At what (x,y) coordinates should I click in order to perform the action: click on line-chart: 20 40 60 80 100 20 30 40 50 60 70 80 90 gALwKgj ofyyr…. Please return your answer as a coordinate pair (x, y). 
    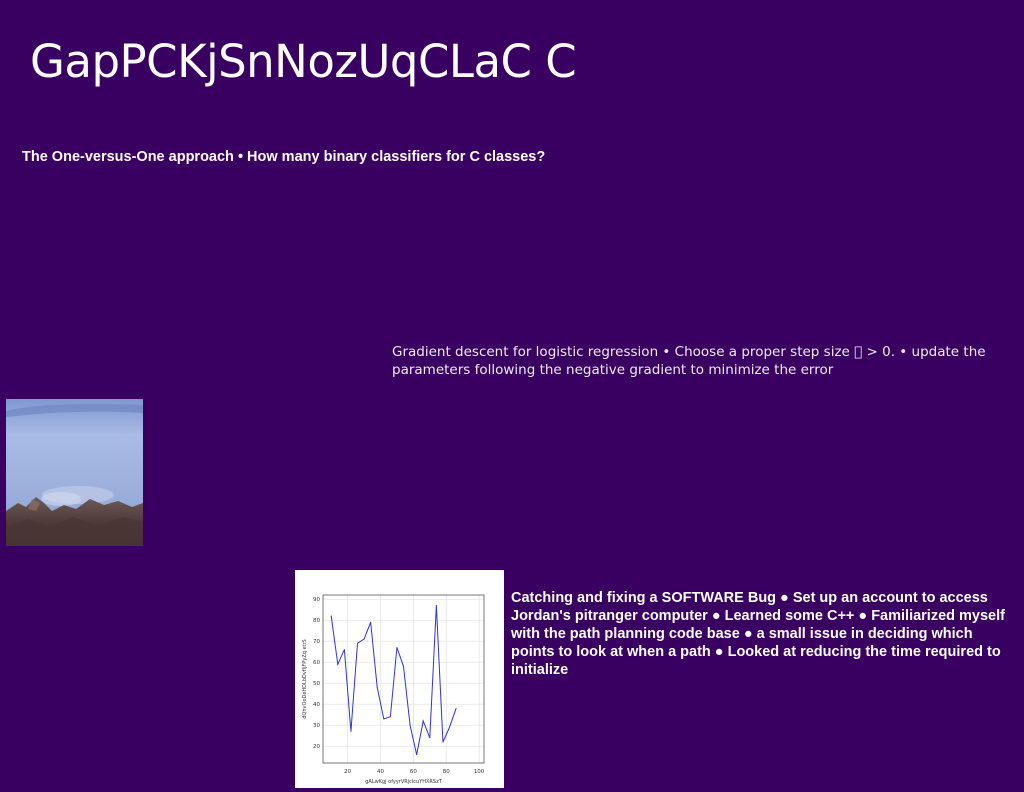
    Looking at the image, I should click on (399, 679).